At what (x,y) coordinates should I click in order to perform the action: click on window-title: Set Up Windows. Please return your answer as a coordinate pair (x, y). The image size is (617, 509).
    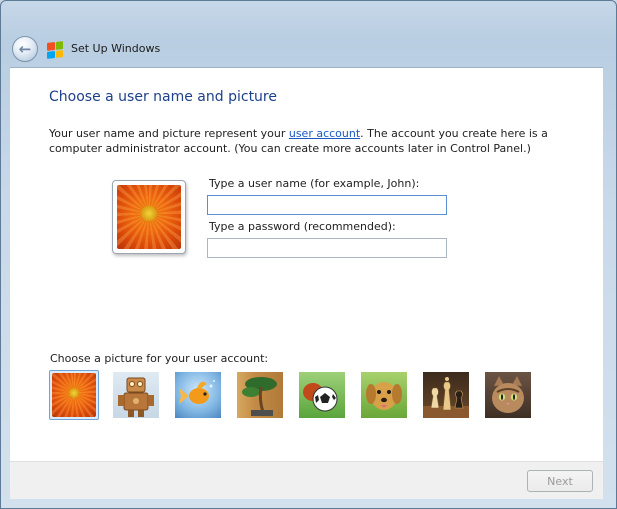
    Looking at the image, I should click on (116, 48).